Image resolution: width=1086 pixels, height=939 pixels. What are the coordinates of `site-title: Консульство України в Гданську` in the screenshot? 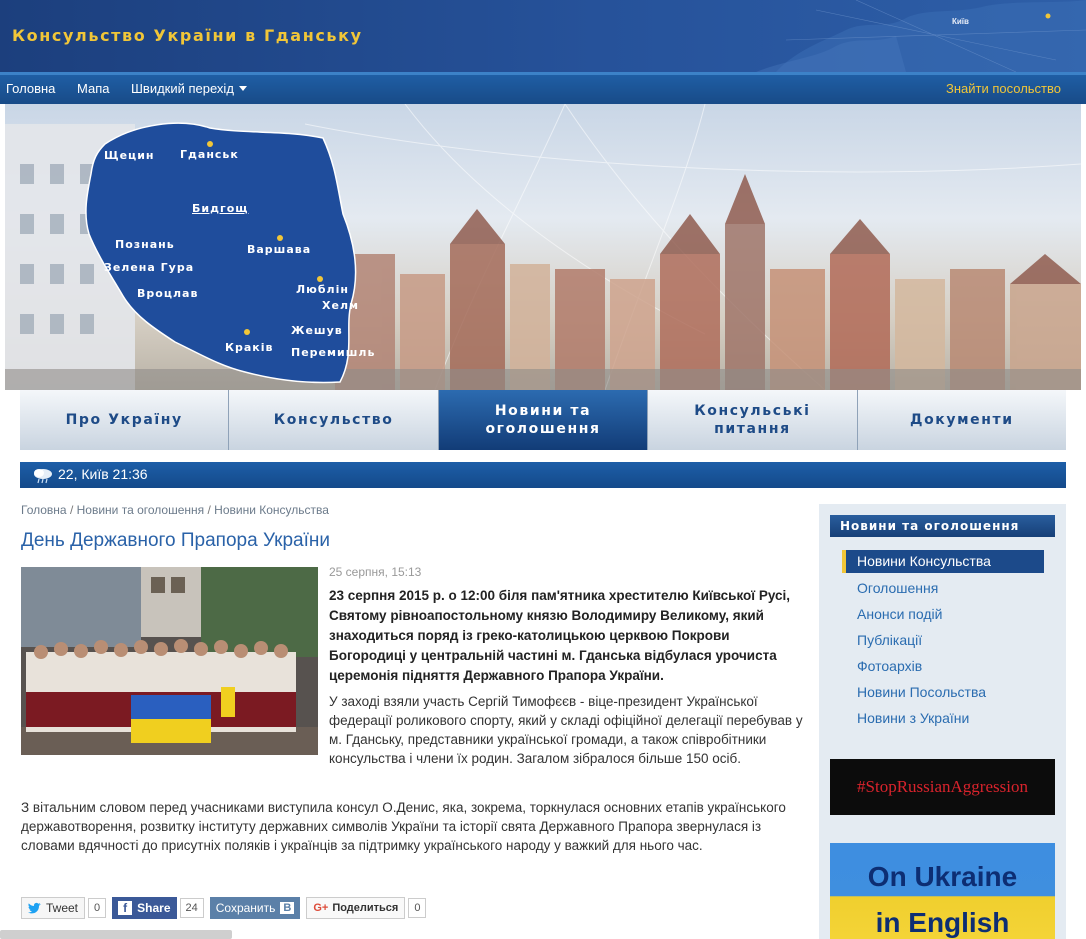 It's located at (187, 35).